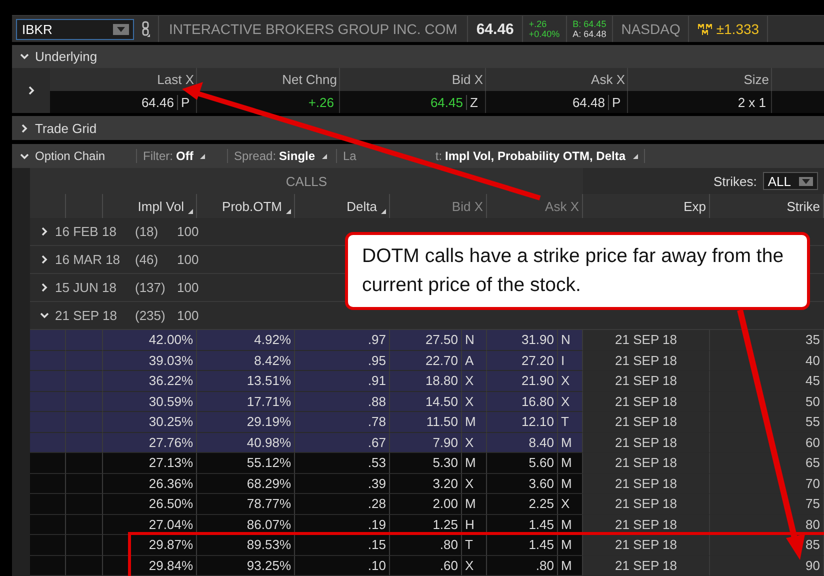 This screenshot has height=576, width=824. I want to click on table-cell: 55.12%, so click(246, 463).